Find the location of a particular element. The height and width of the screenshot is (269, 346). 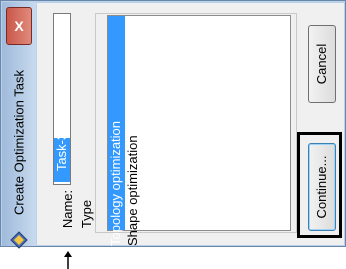

type-label: Type is located at coordinates (86, 214).